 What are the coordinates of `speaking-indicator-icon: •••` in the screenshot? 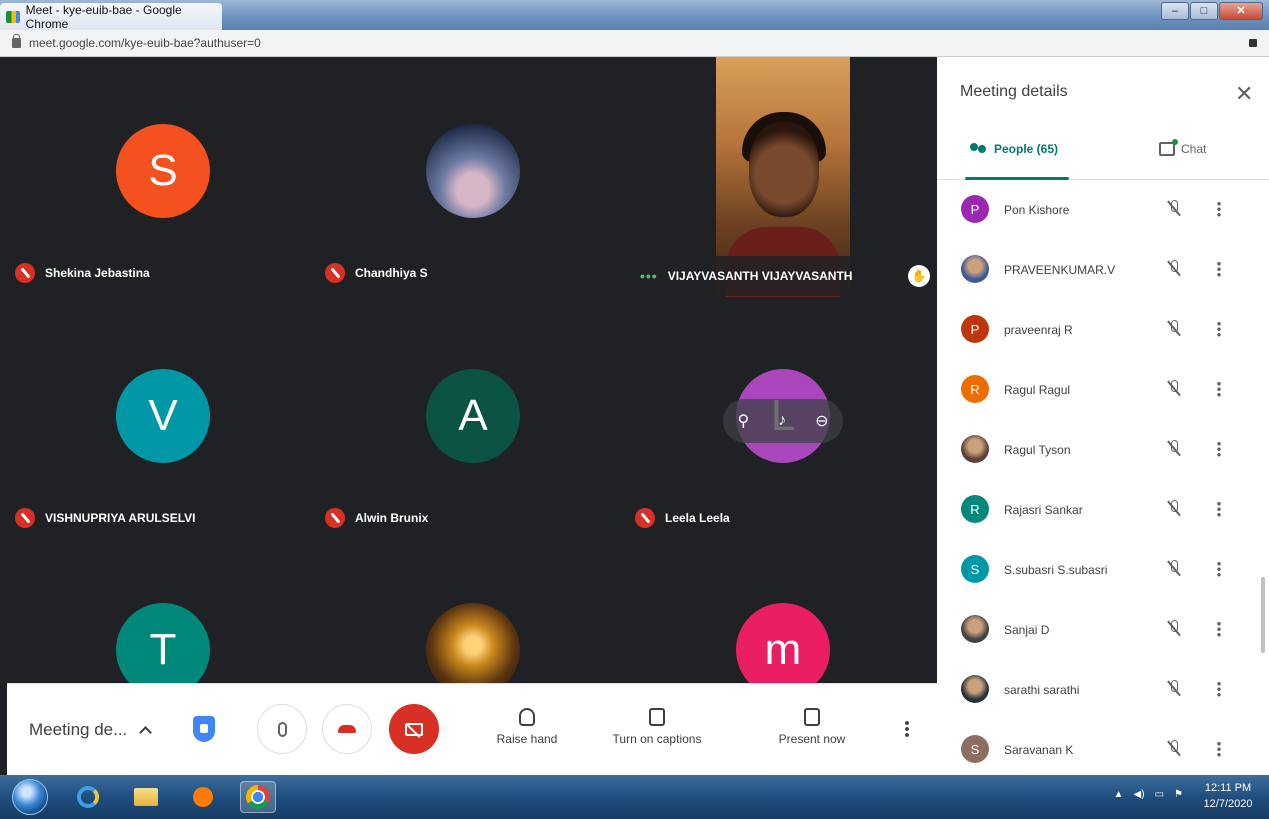 It's located at (649, 276).